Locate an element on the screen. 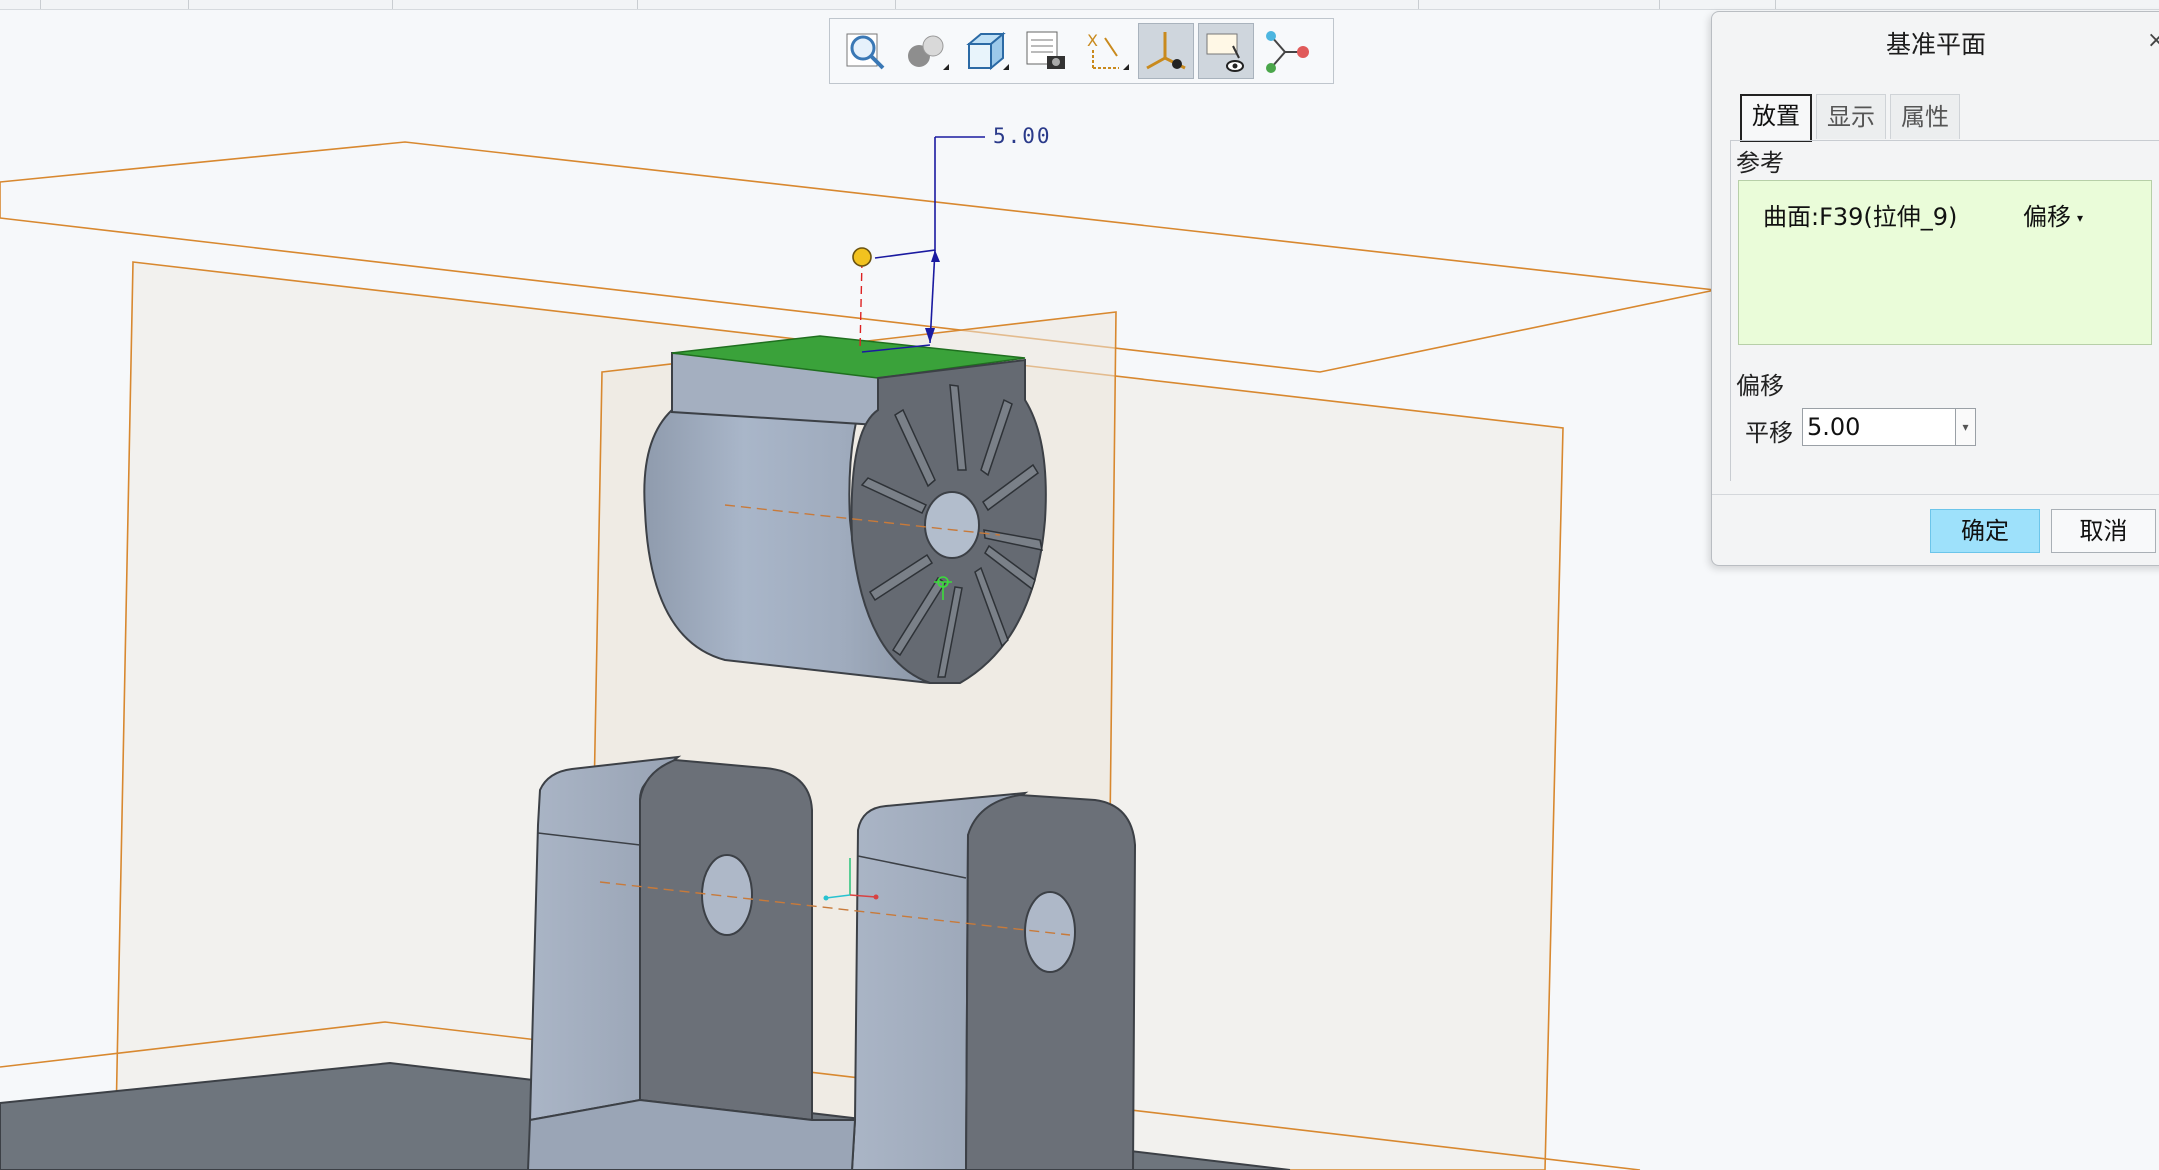 This screenshot has height=1170, width=2159. view-manager-icon is located at coordinates (1225, 52).